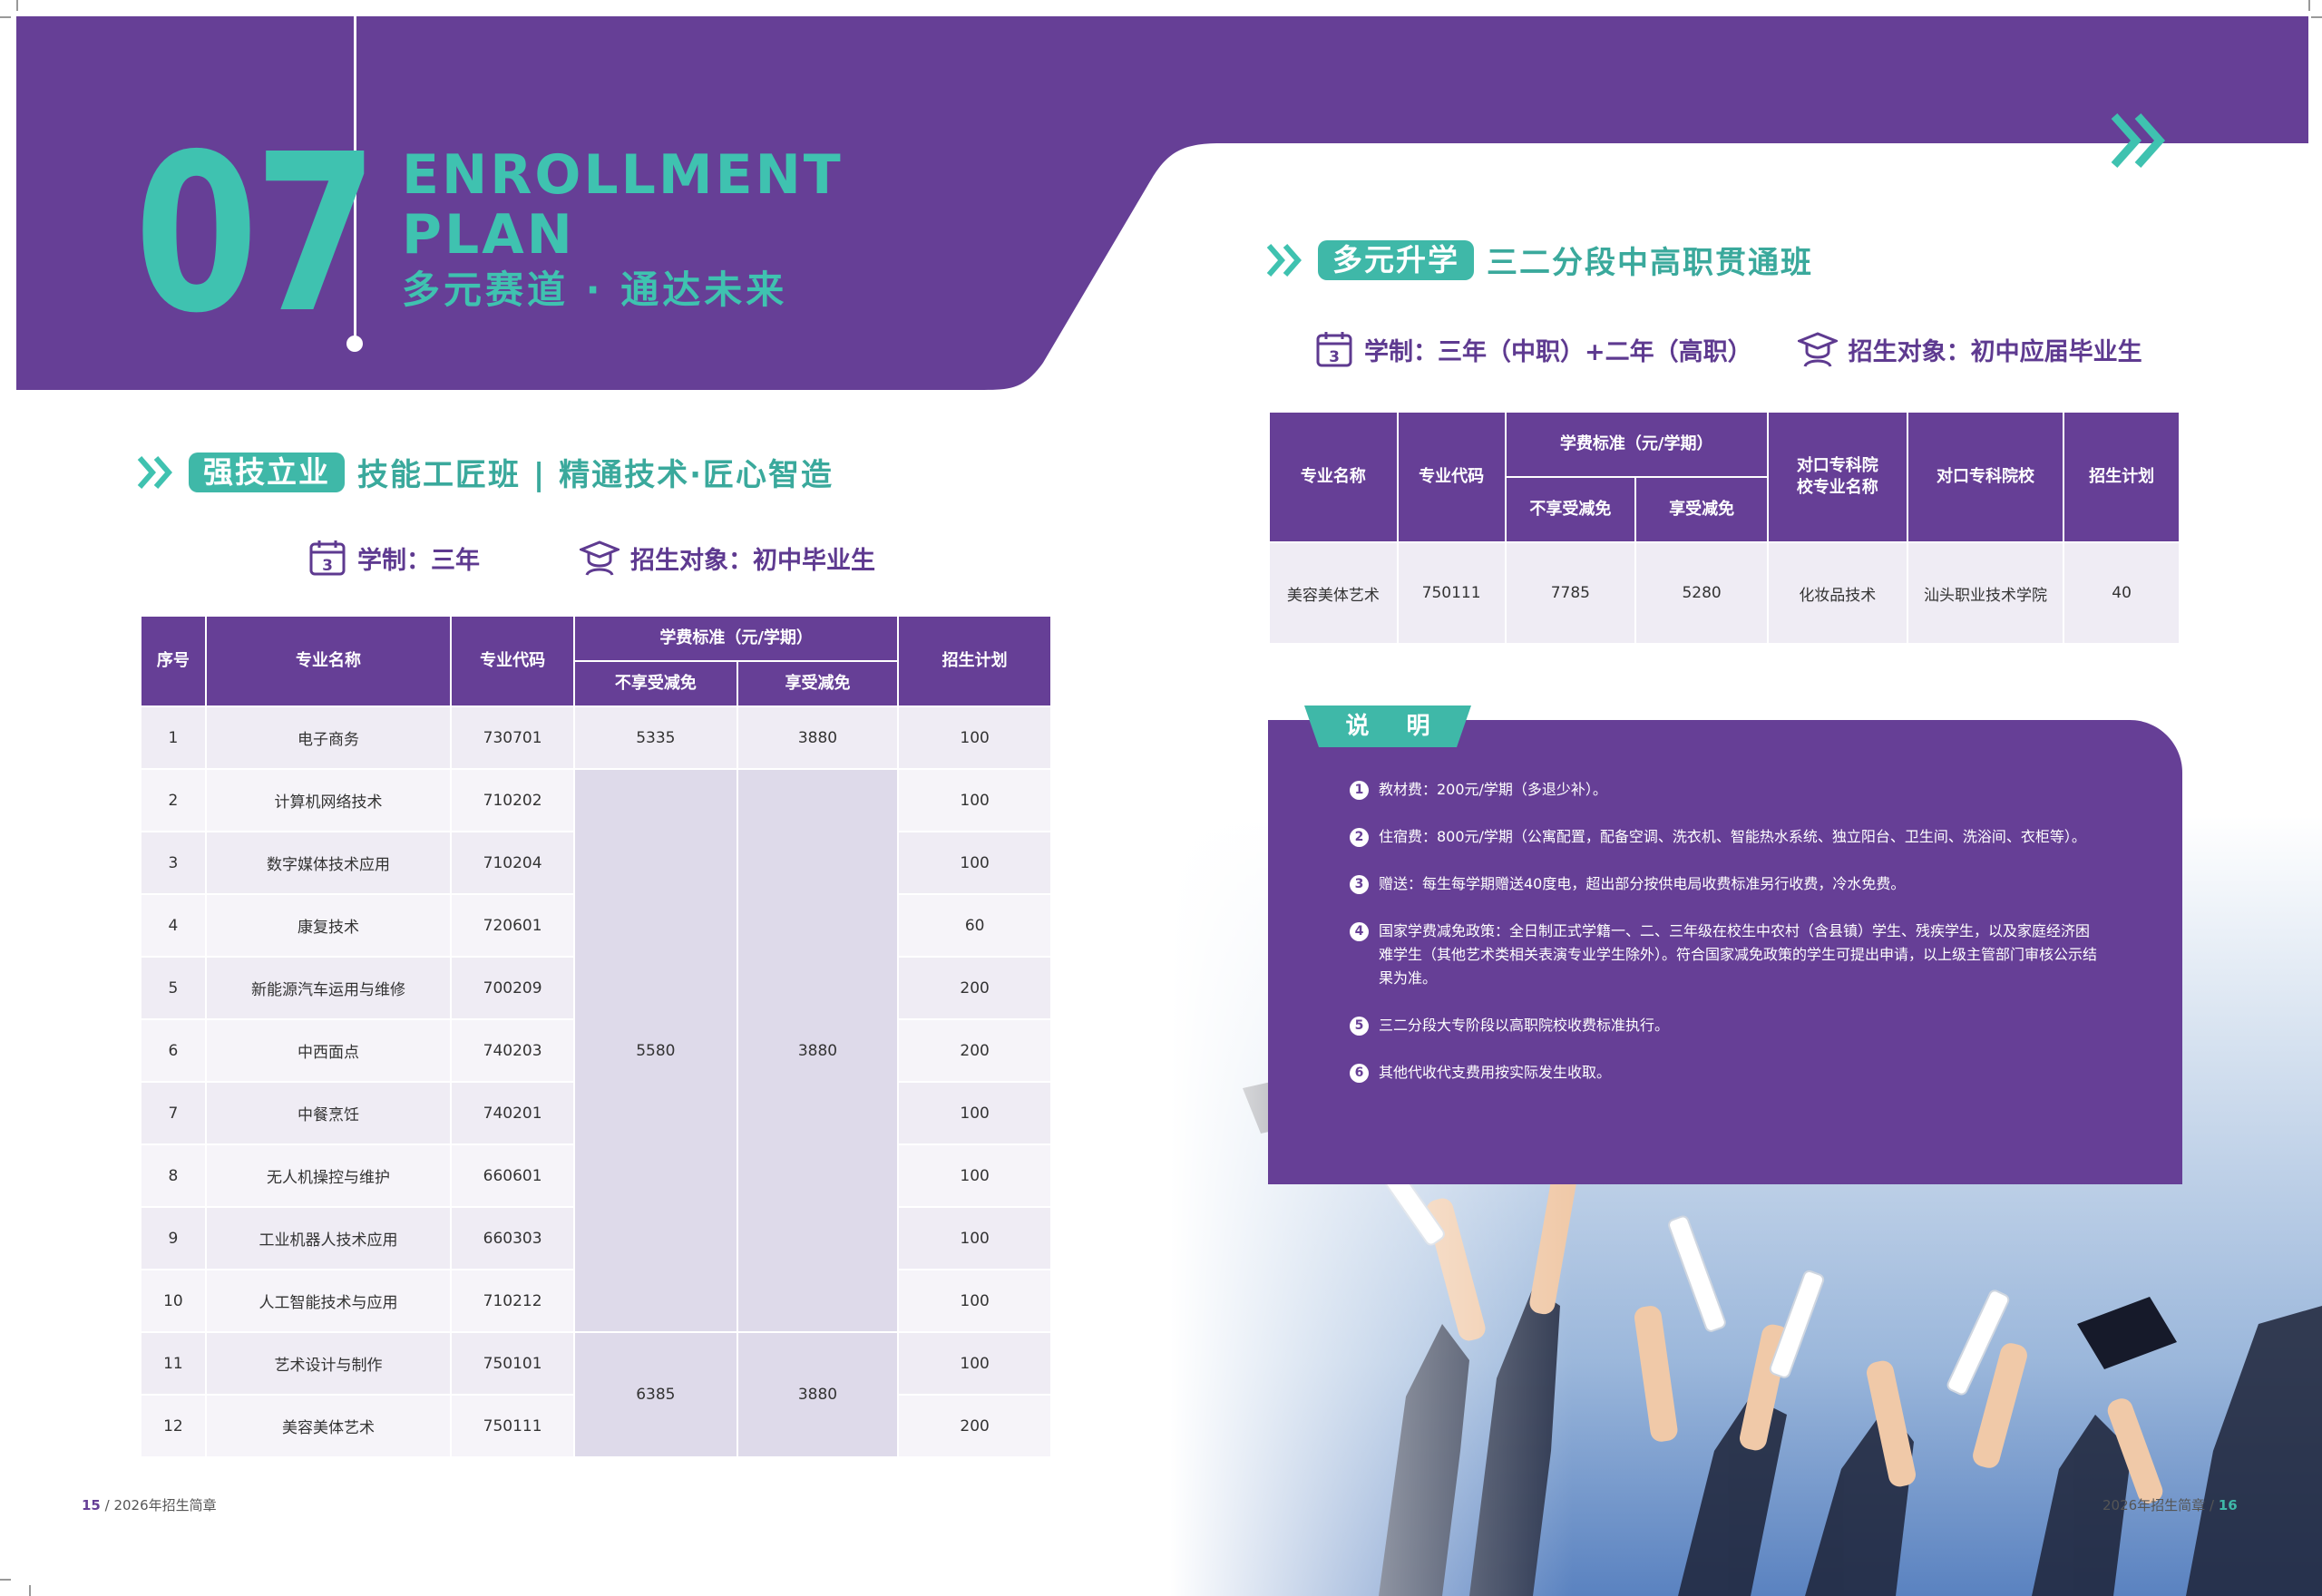 Image resolution: width=2322 pixels, height=1596 pixels. What do you see at coordinates (737, 638) in the screenshot?
I see `header-fee-group: 学费标准（元/学期）` at bounding box center [737, 638].